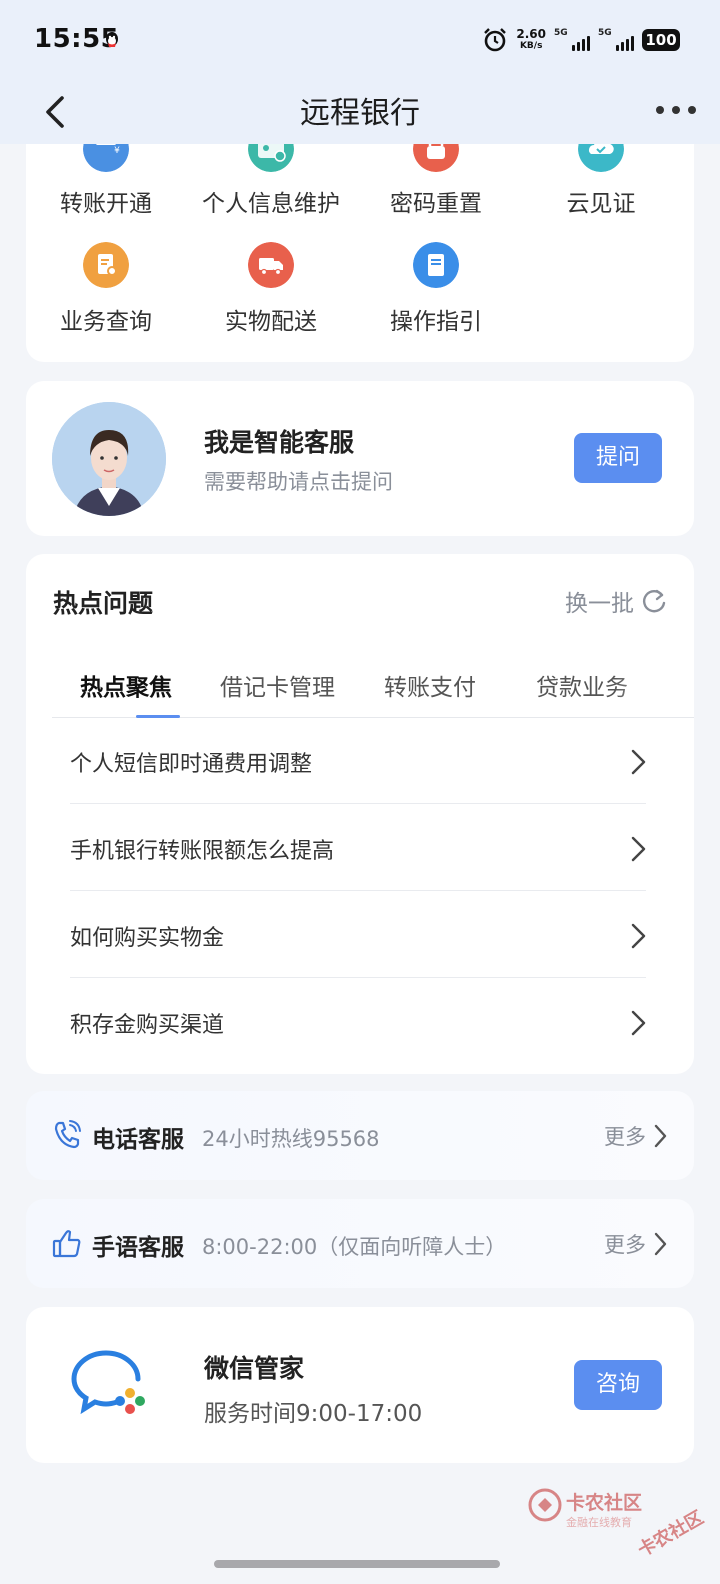 This screenshot has width=720, height=1584. I want to click on status-bar: 15:55 2.60 KB/s 5G 5G 100, so click(360, 40).